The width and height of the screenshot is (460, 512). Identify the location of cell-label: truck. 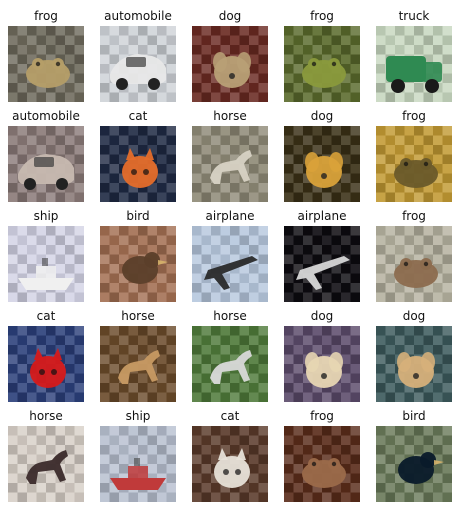
(414, 16).